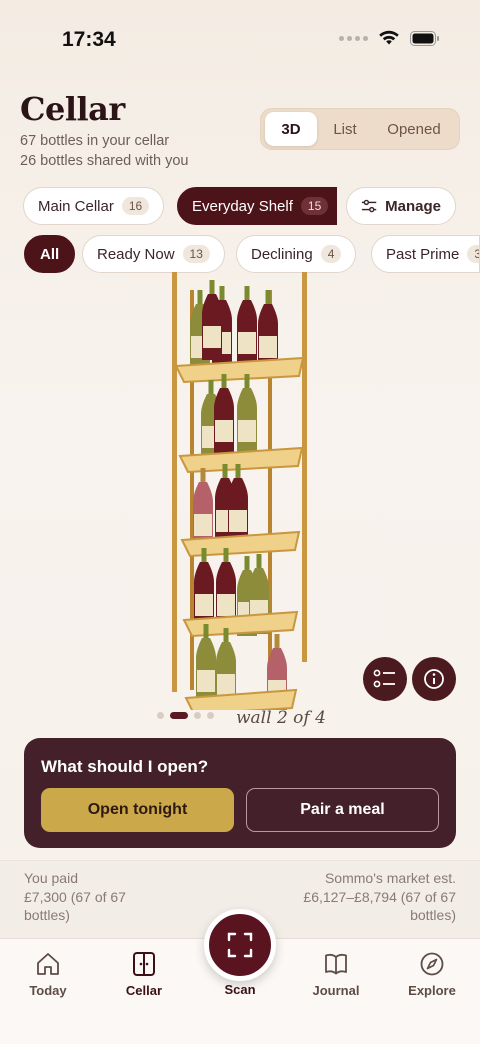 The width and height of the screenshot is (480, 1044). What do you see at coordinates (247, 431) in the screenshot?
I see `wine-bottle-1-2-label` at bounding box center [247, 431].